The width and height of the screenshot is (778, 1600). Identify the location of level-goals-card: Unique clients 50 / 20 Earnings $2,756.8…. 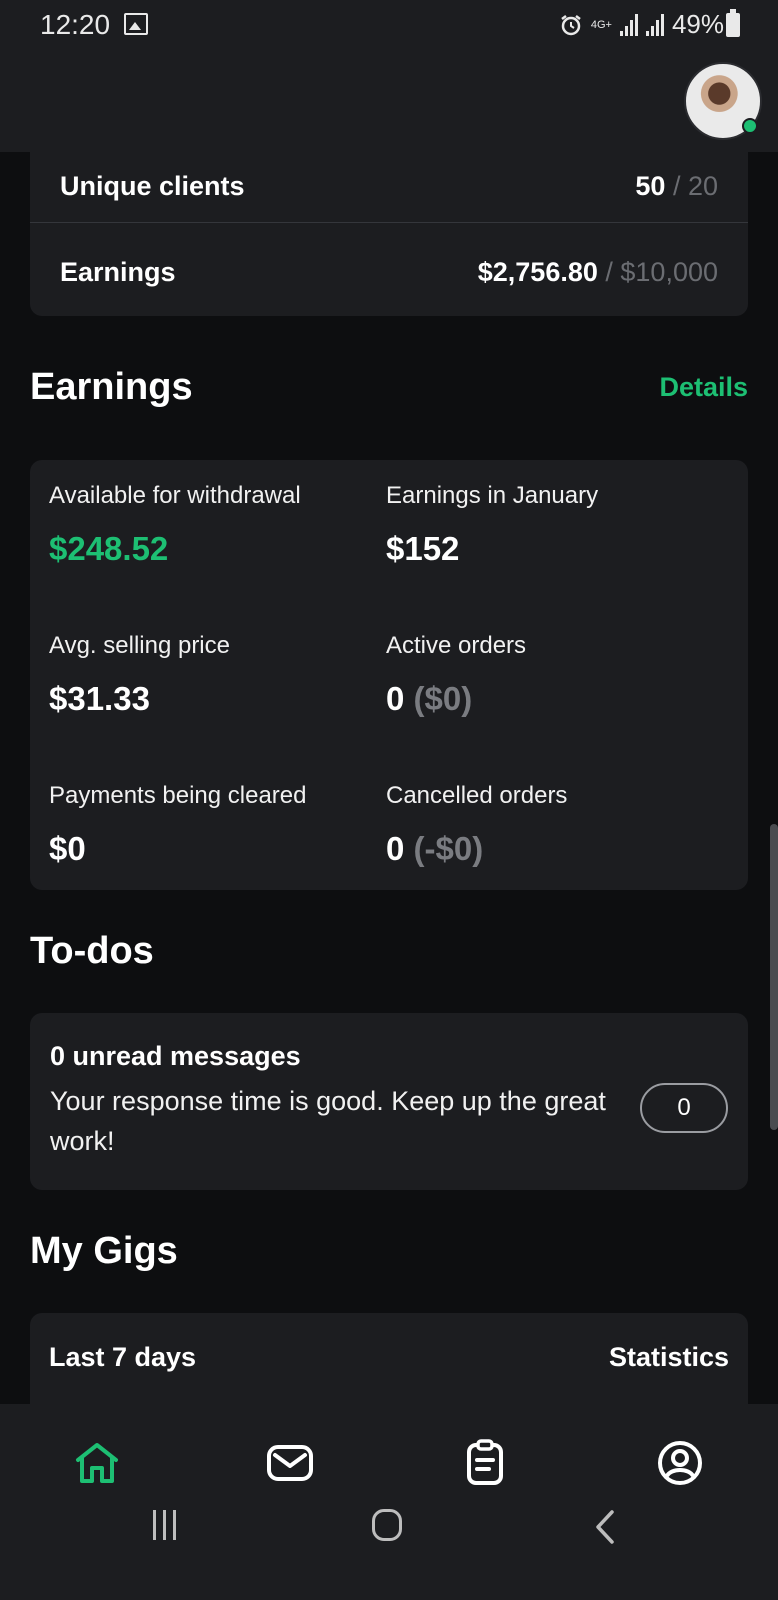
(389, 234).